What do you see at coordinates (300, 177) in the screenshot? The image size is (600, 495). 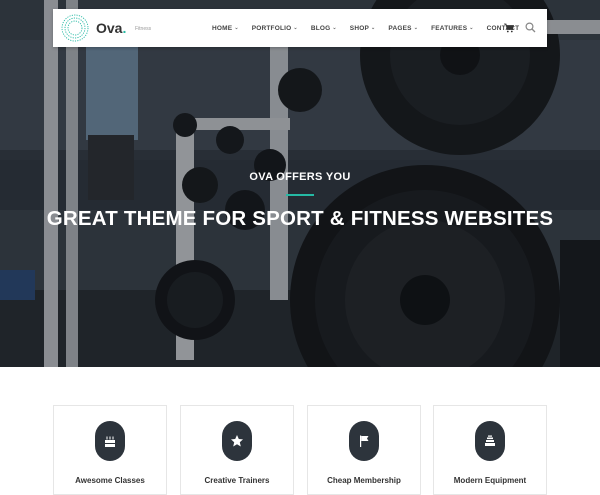 I see `hero-eyebrow: OVA OFFERS YOU` at bounding box center [300, 177].